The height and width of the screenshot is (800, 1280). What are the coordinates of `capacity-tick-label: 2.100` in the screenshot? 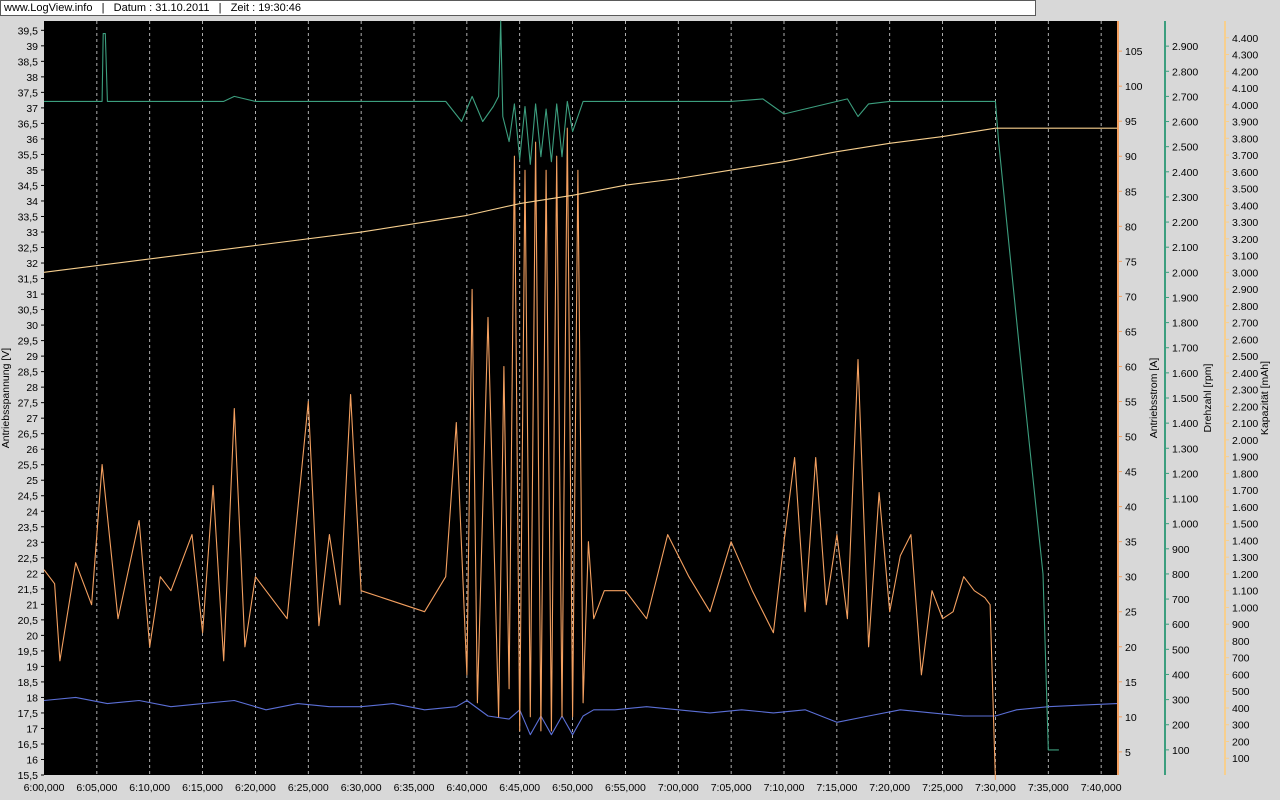 It's located at (1245, 424).